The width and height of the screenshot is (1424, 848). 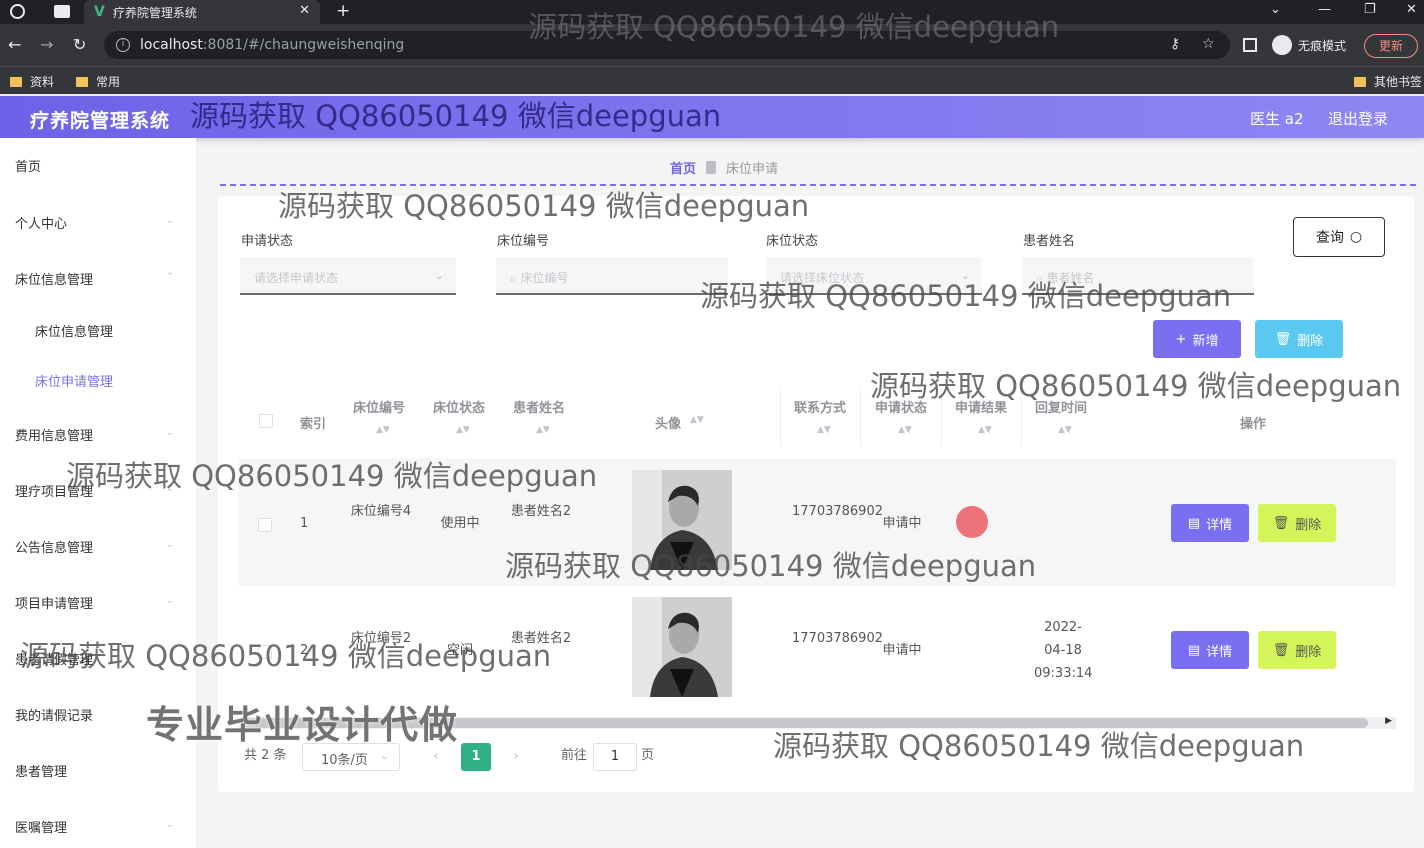 What do you see at coordinates (1219, 525) in the screenshot?
I see `detail-button-label: 详情` at bounding box center [1219, 525].